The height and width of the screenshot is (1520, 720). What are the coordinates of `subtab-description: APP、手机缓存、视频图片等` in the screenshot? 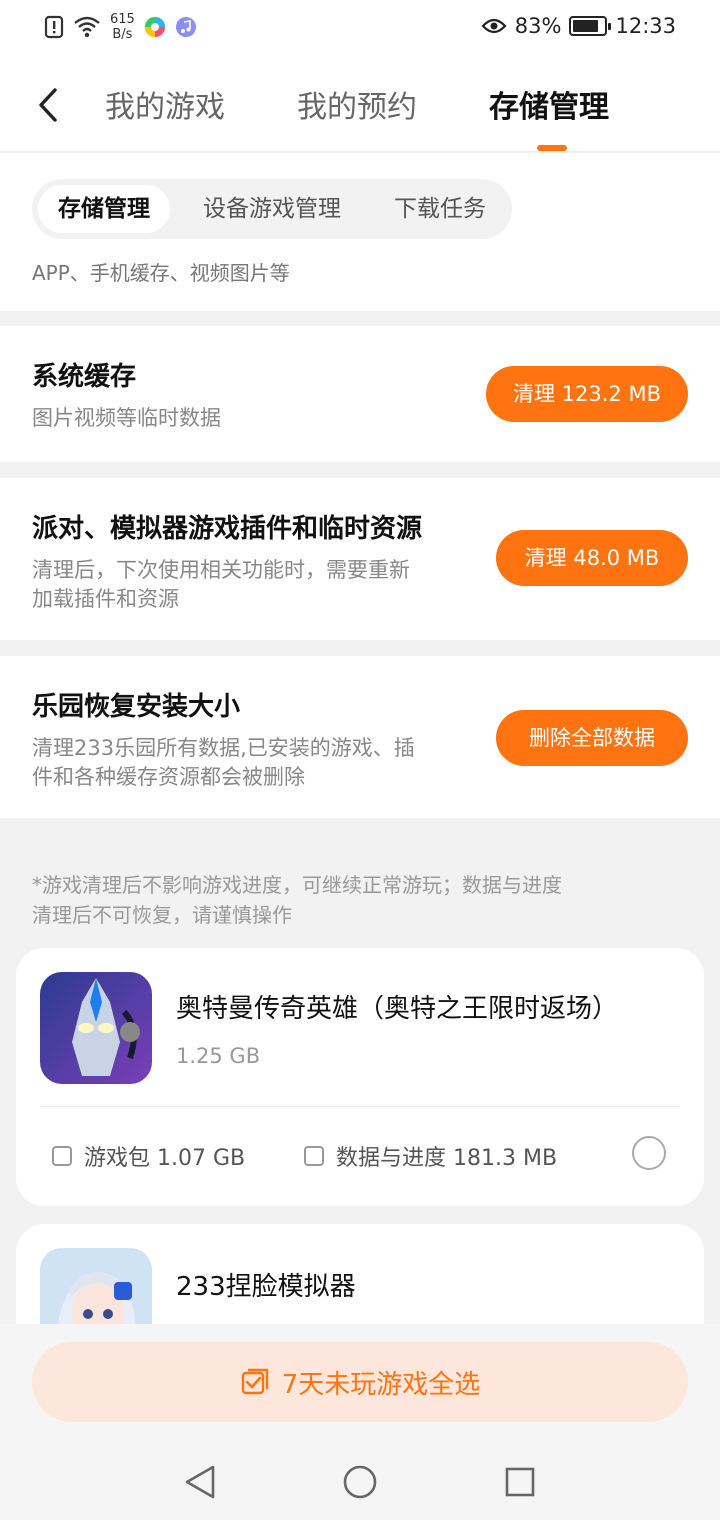 It's located at (161, 273).